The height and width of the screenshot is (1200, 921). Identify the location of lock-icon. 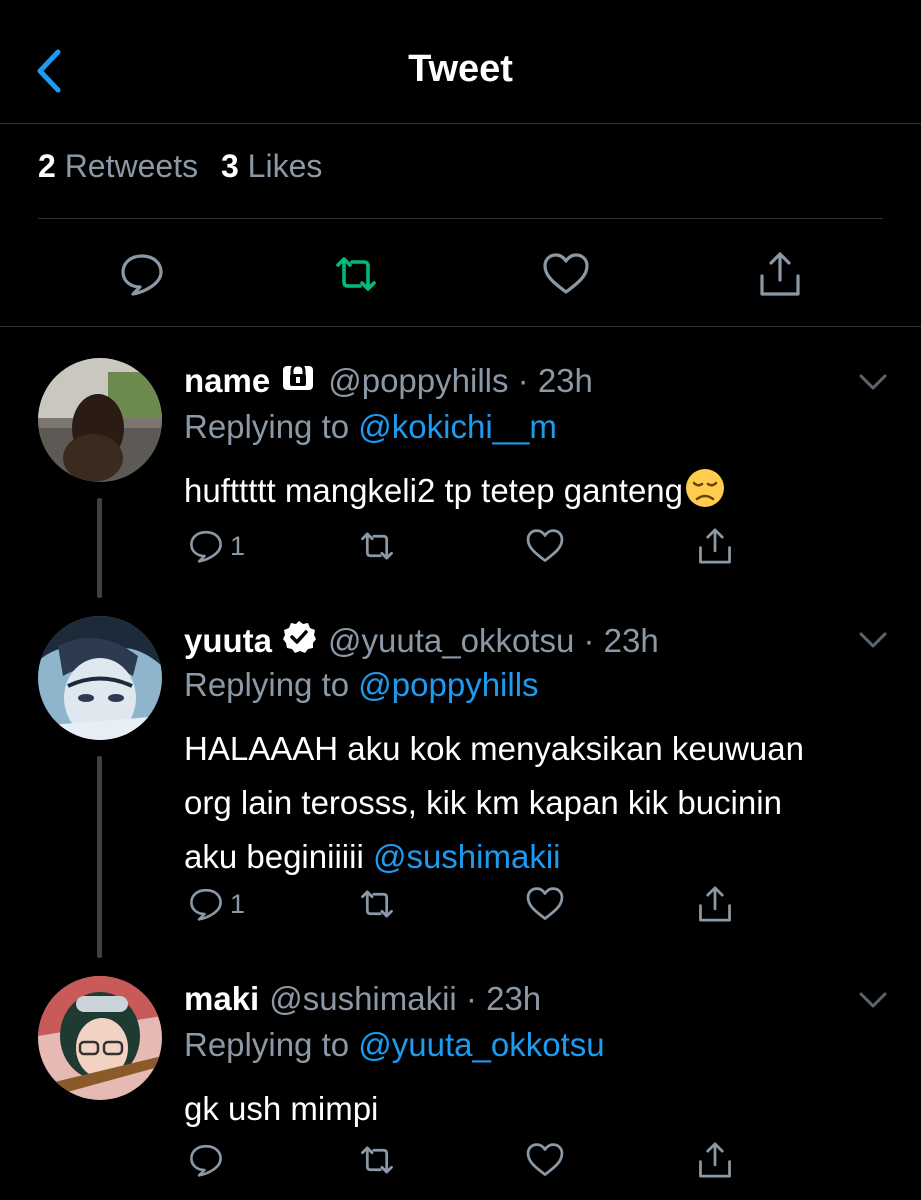
(298, 381).